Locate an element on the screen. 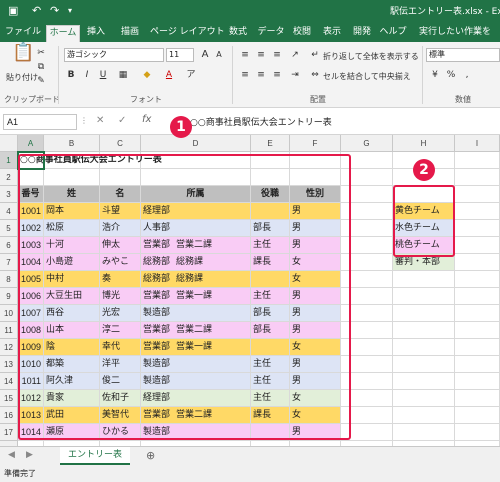 Image resolution: width=500 pixels, height=482 pixels. borders-icon: ▦ is located at coordinates (123, 75).